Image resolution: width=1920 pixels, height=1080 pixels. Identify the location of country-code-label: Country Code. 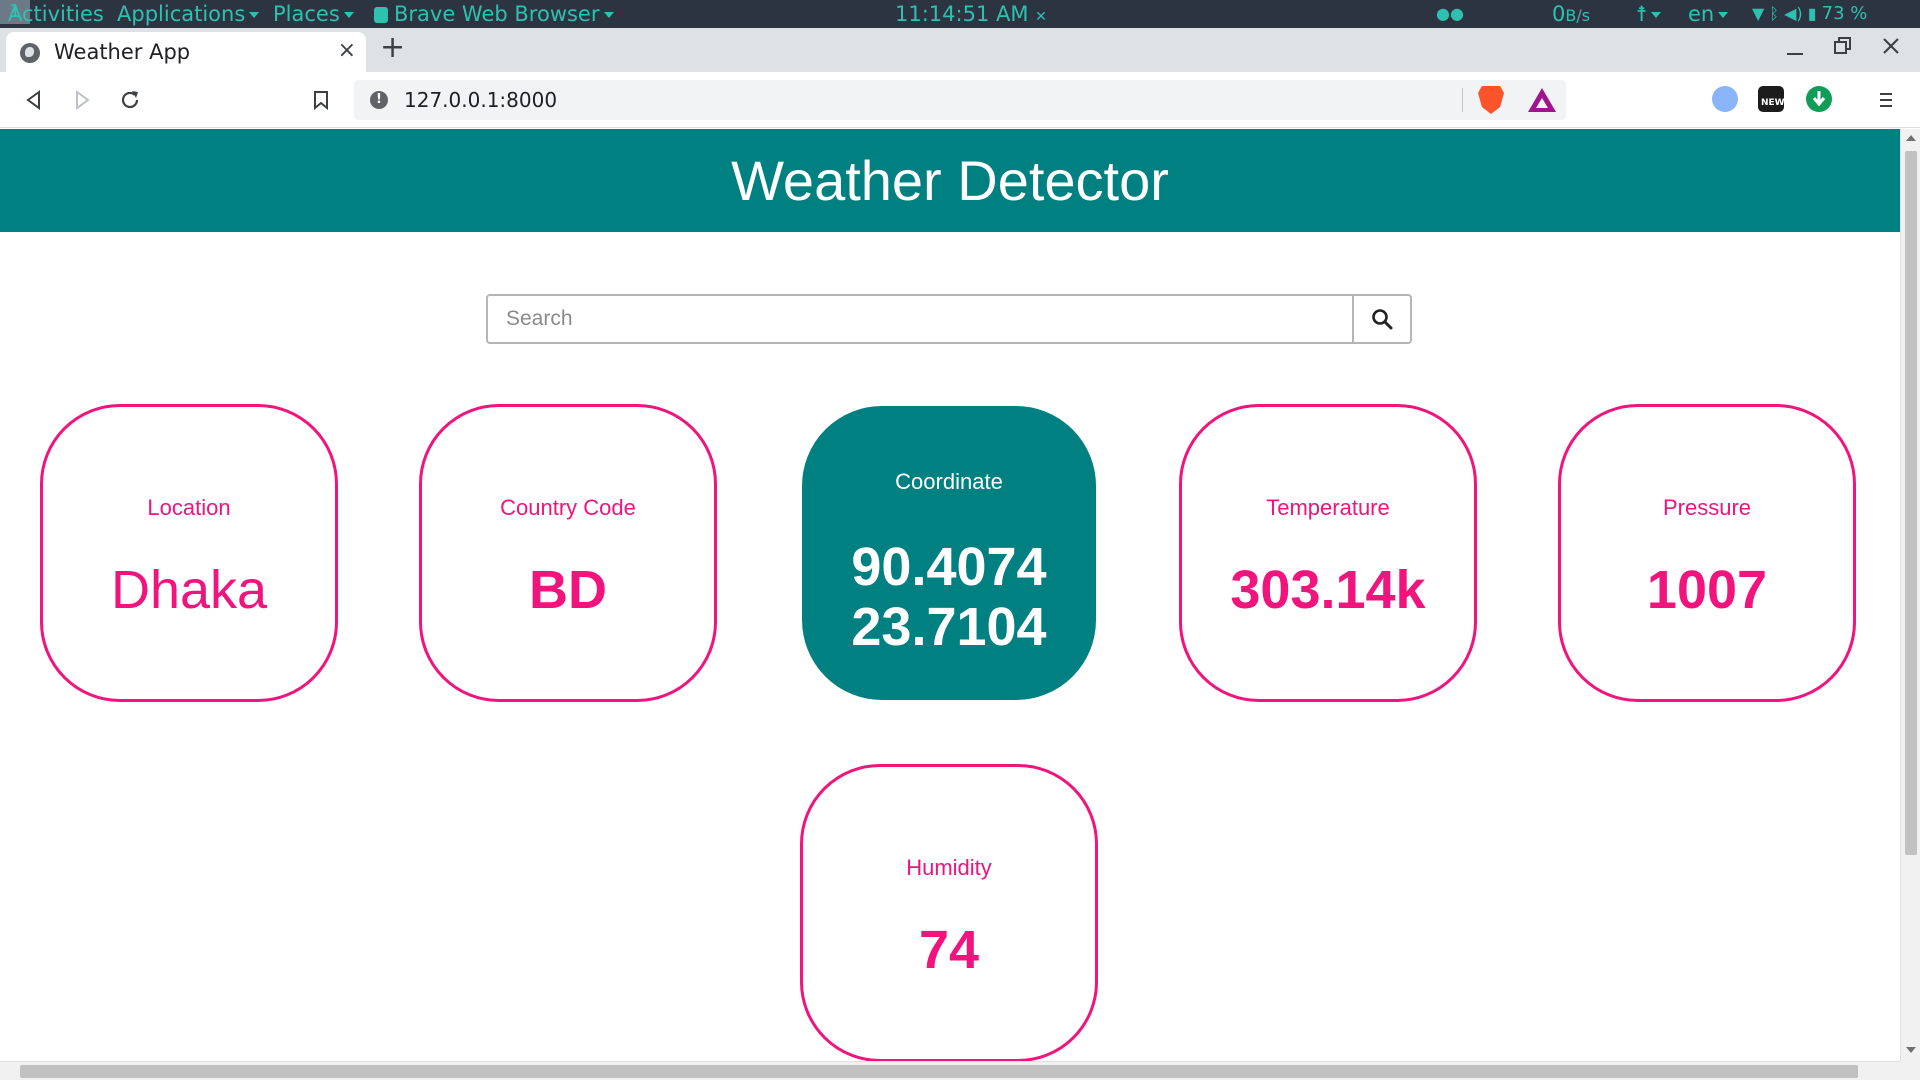
(568, 507).